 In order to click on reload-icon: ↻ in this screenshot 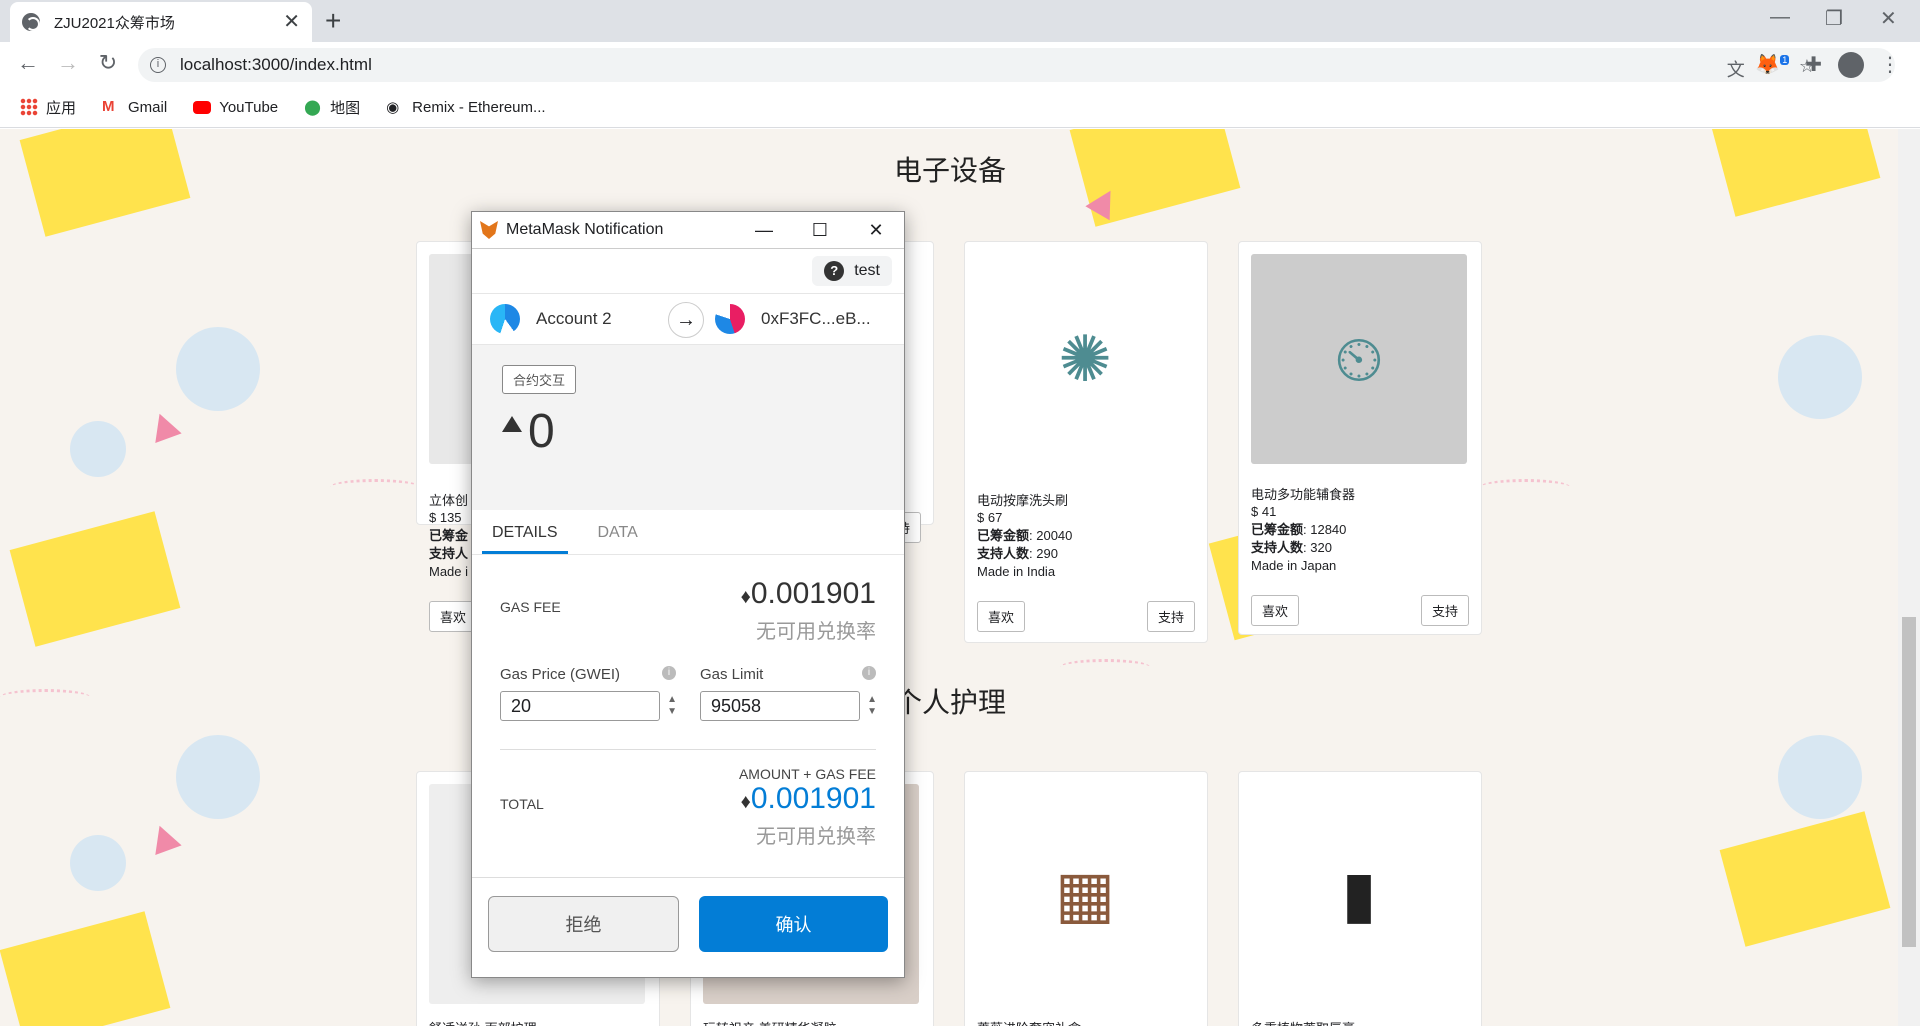, I will do `click(108, 63)`.